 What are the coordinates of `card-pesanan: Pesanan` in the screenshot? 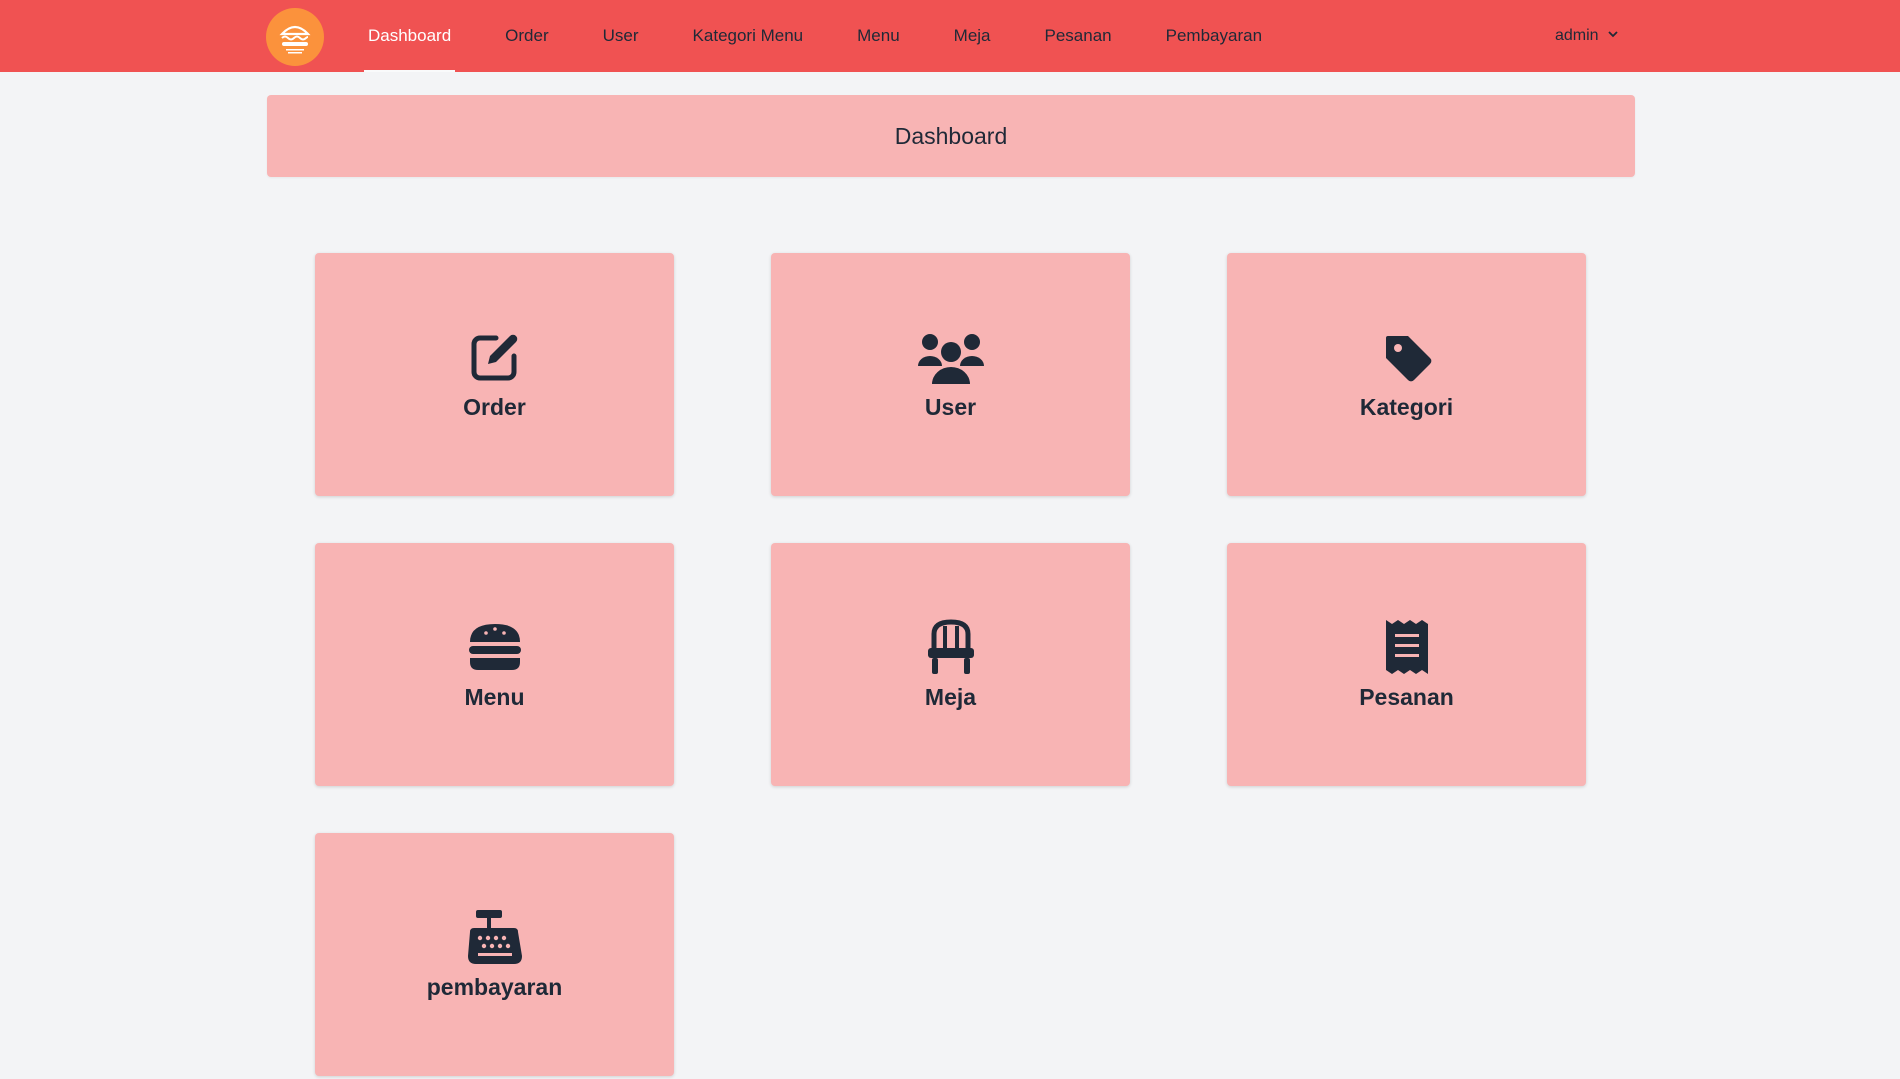 It's located at (1406, 664).